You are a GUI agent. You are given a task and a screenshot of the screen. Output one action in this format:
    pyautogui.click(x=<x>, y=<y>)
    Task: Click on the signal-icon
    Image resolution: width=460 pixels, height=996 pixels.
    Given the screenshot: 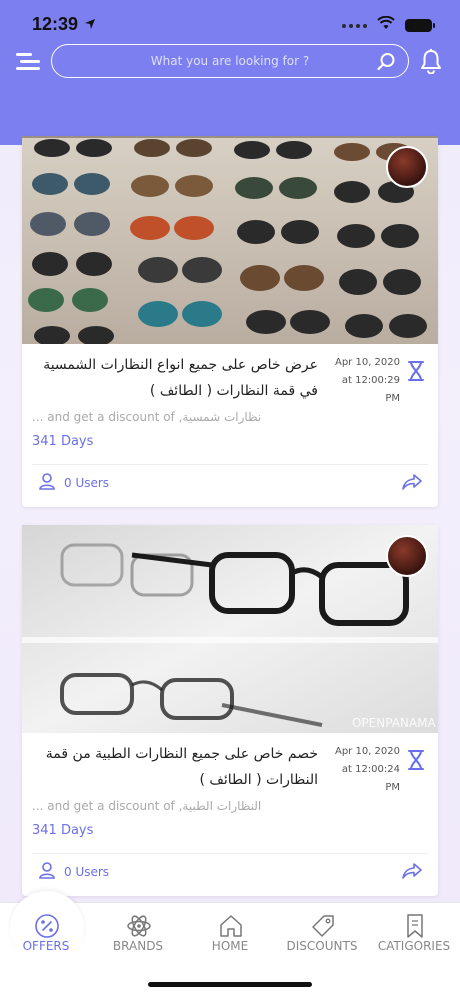 What is the action you would take?
    pyautogui.click(x=354, y=25)
    